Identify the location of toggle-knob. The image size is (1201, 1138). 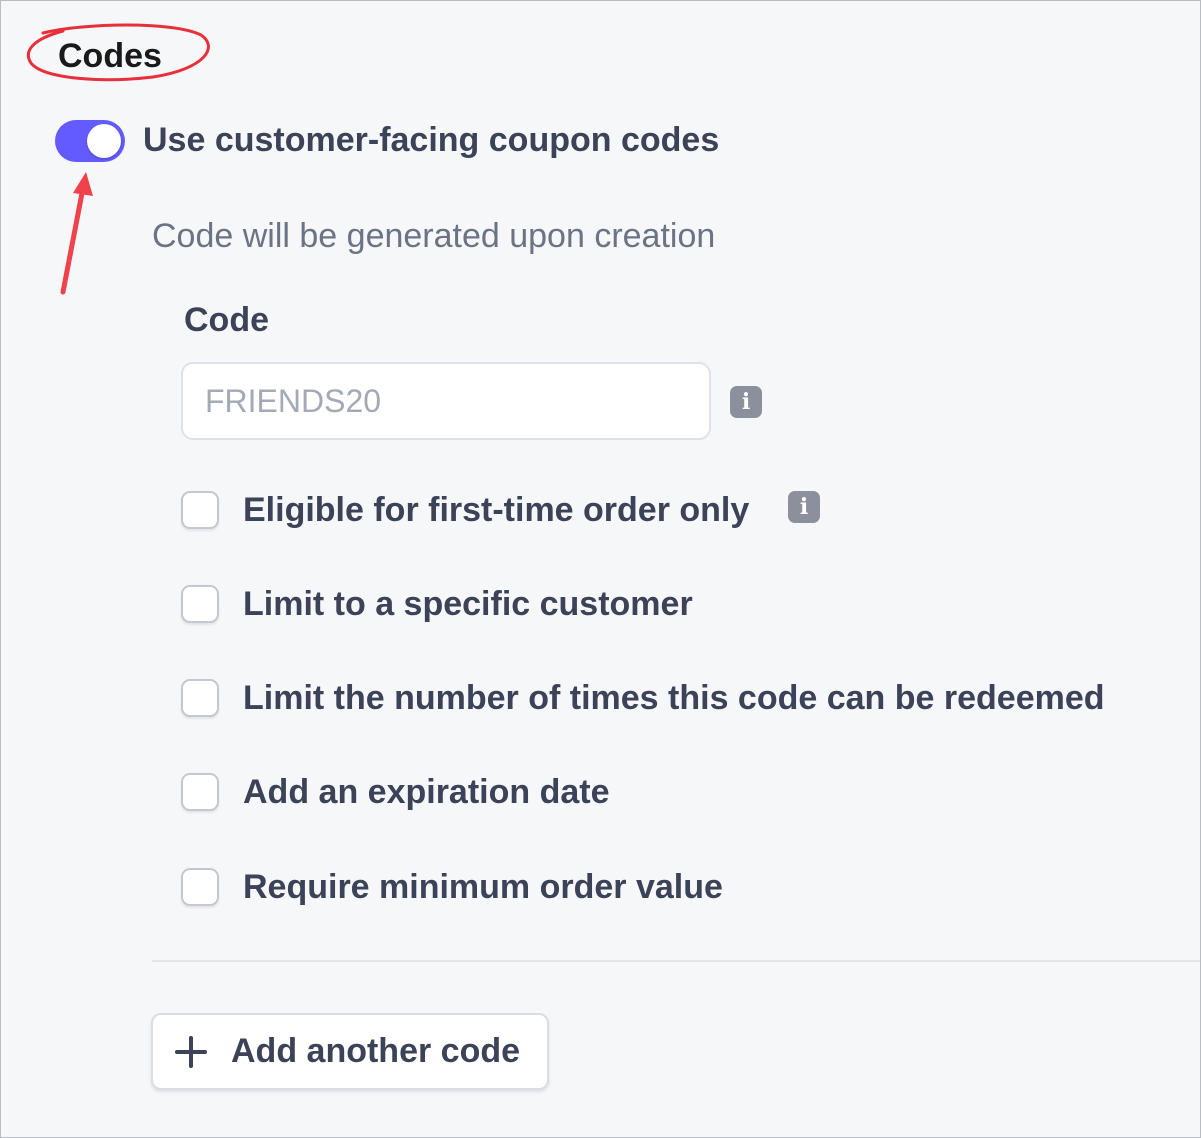
(104, 141).